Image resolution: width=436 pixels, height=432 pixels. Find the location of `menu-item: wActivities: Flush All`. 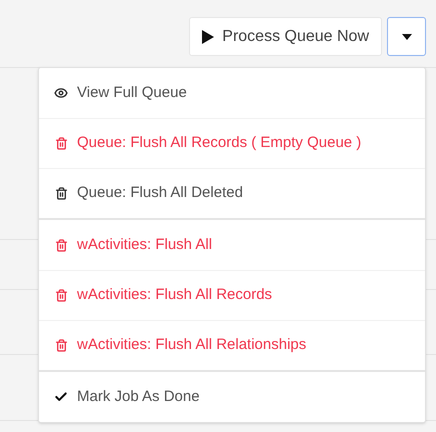

menu-item: wActivities: Flush All is located at coordinates (232, 245).